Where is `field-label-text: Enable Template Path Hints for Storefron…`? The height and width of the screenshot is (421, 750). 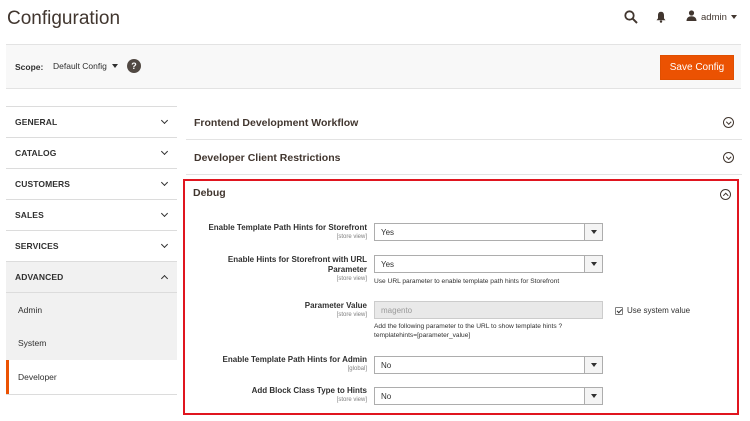
field-label-text: Enable Template Path Hints for Storefron… is located at coordinates (287, 227).